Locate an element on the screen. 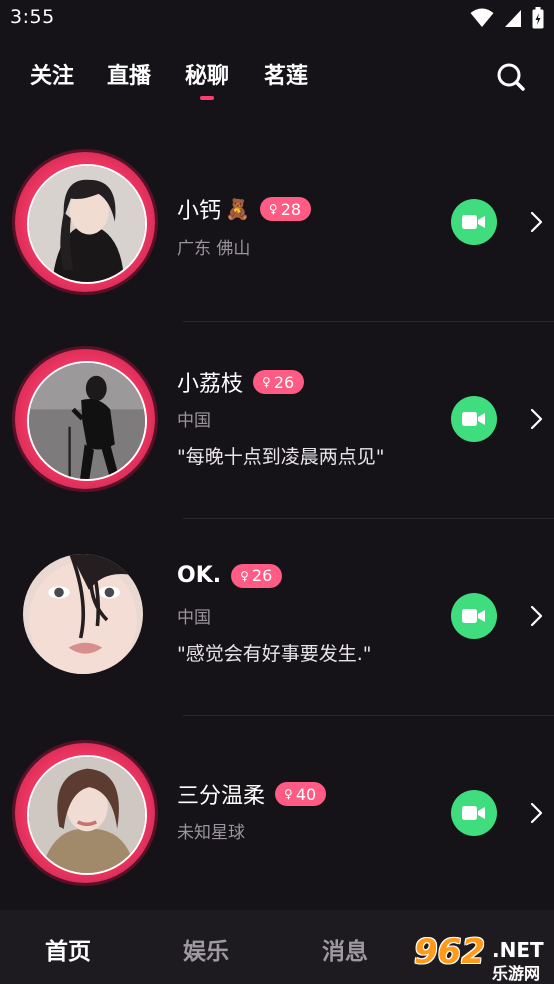 Image resolution: width=554 pixels, height=984 pixels. teddy-bear-emoji: 🧸 is located at coordinates (237, 209).